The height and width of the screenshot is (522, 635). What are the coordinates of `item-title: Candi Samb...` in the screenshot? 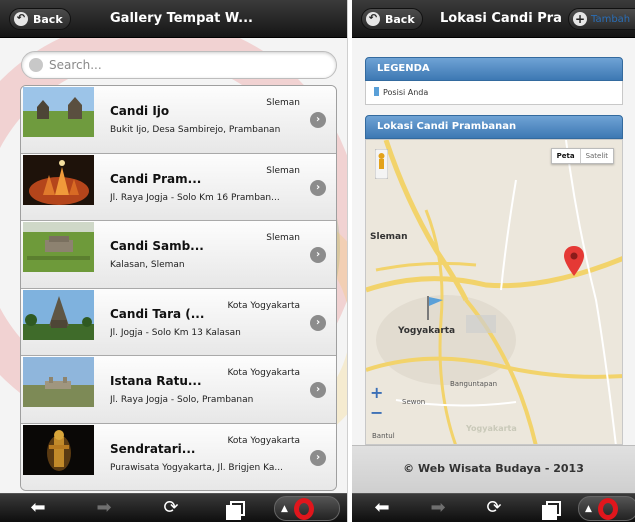 It's located at (157, 246).